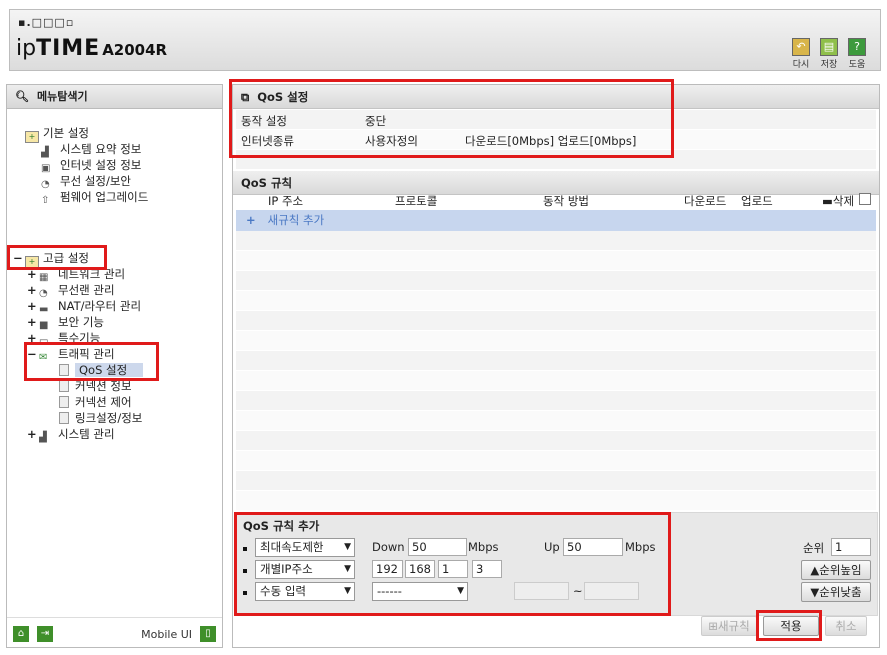  I want to click on tree-item-security: + ■ 보안 기능, so click(65, 322).